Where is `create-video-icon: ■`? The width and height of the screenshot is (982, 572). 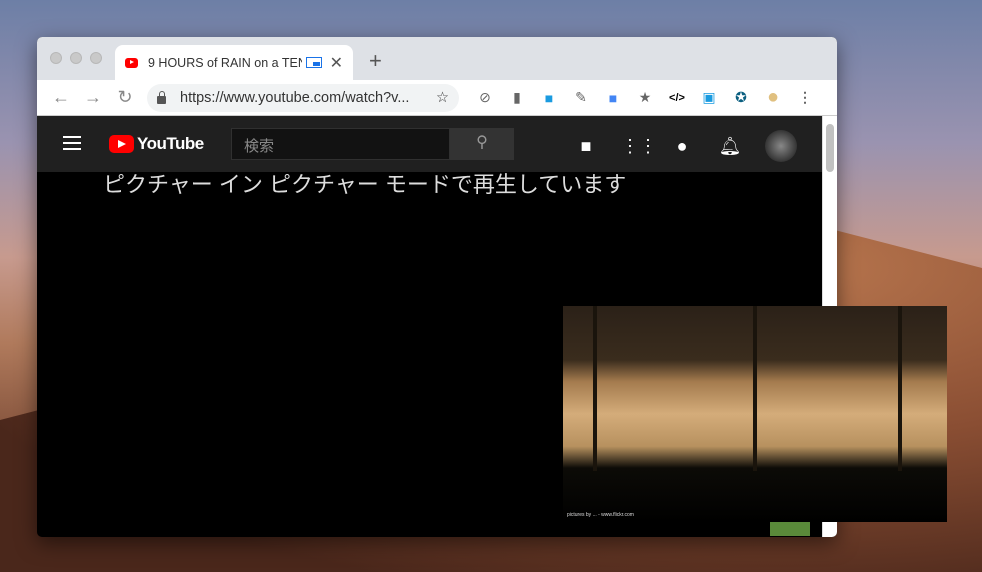
create-video-icon: ■ is located at coordinates (586, 146).